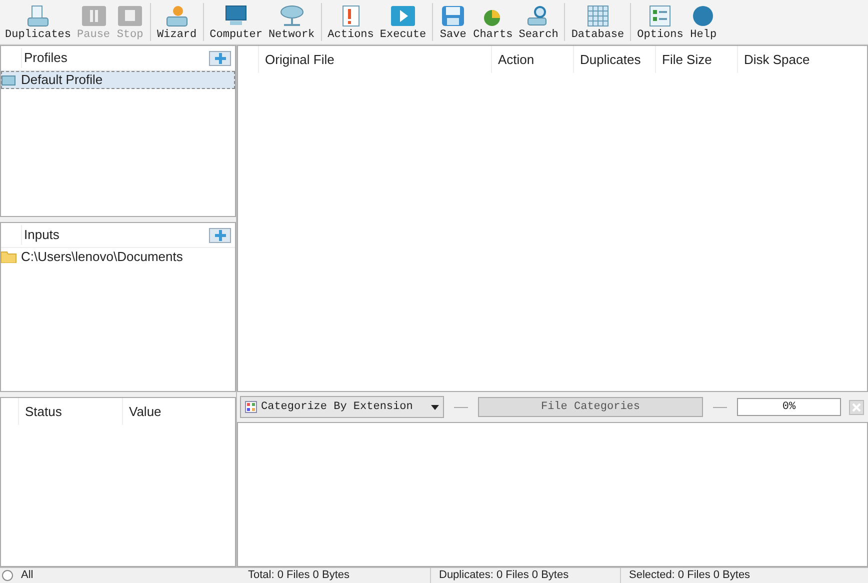  I want to click on color-grid-icon, so click(251, 407).